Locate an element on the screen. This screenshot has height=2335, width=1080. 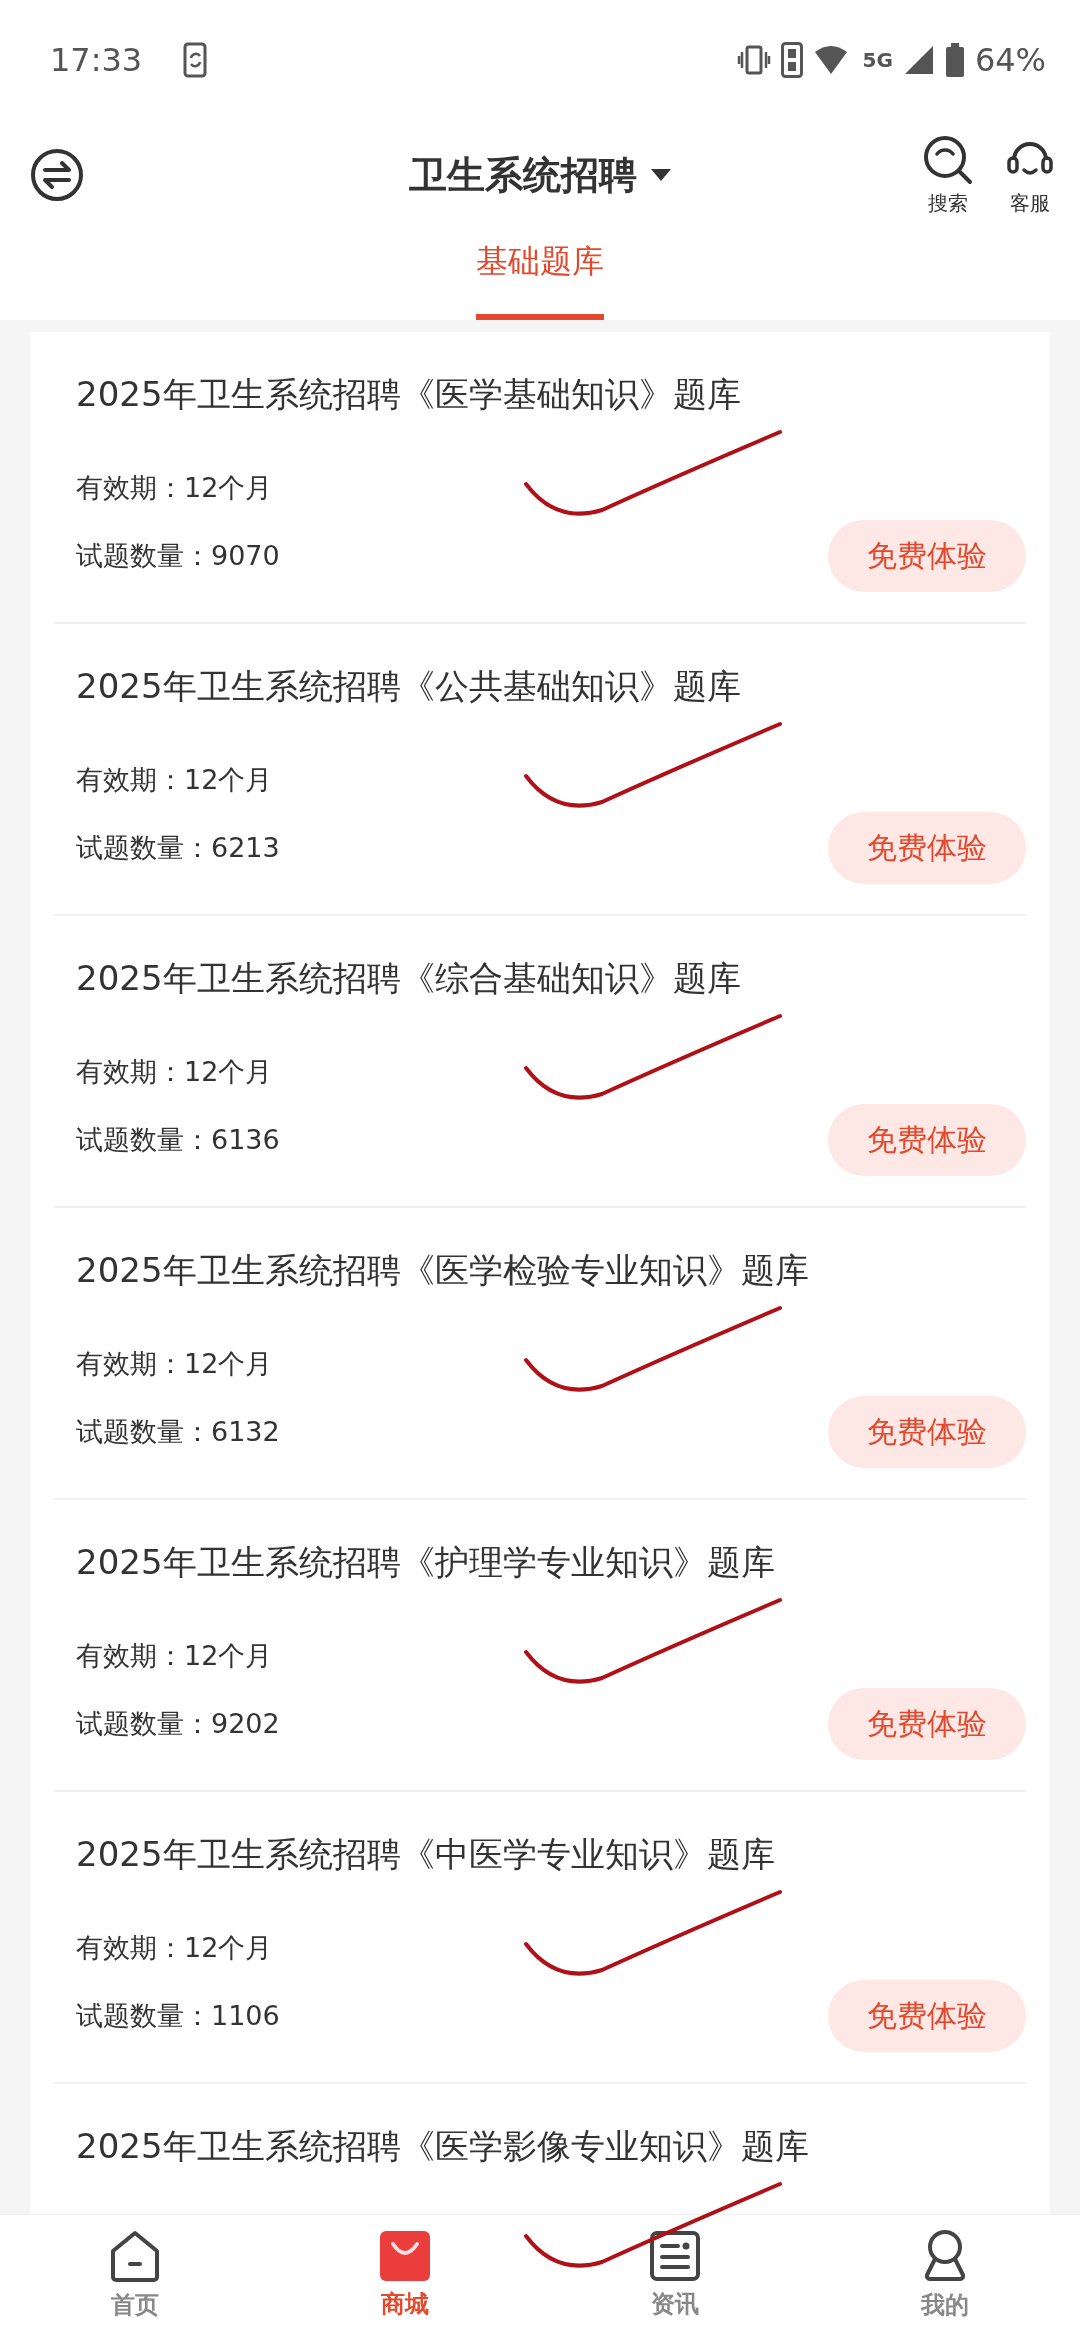
network-type: 5G is located at coordinates (877, 60).